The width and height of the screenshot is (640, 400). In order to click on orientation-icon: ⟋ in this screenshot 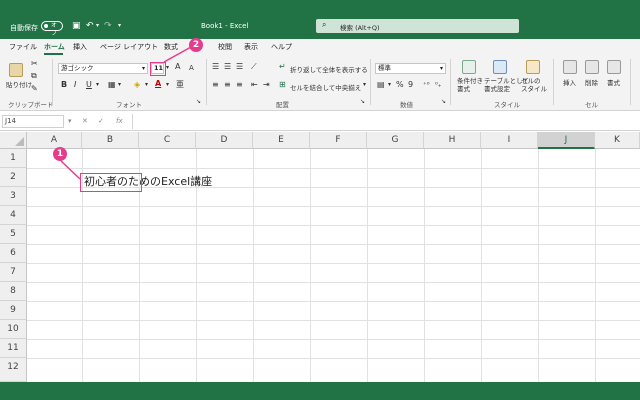, I will do `click(254, 67)`.